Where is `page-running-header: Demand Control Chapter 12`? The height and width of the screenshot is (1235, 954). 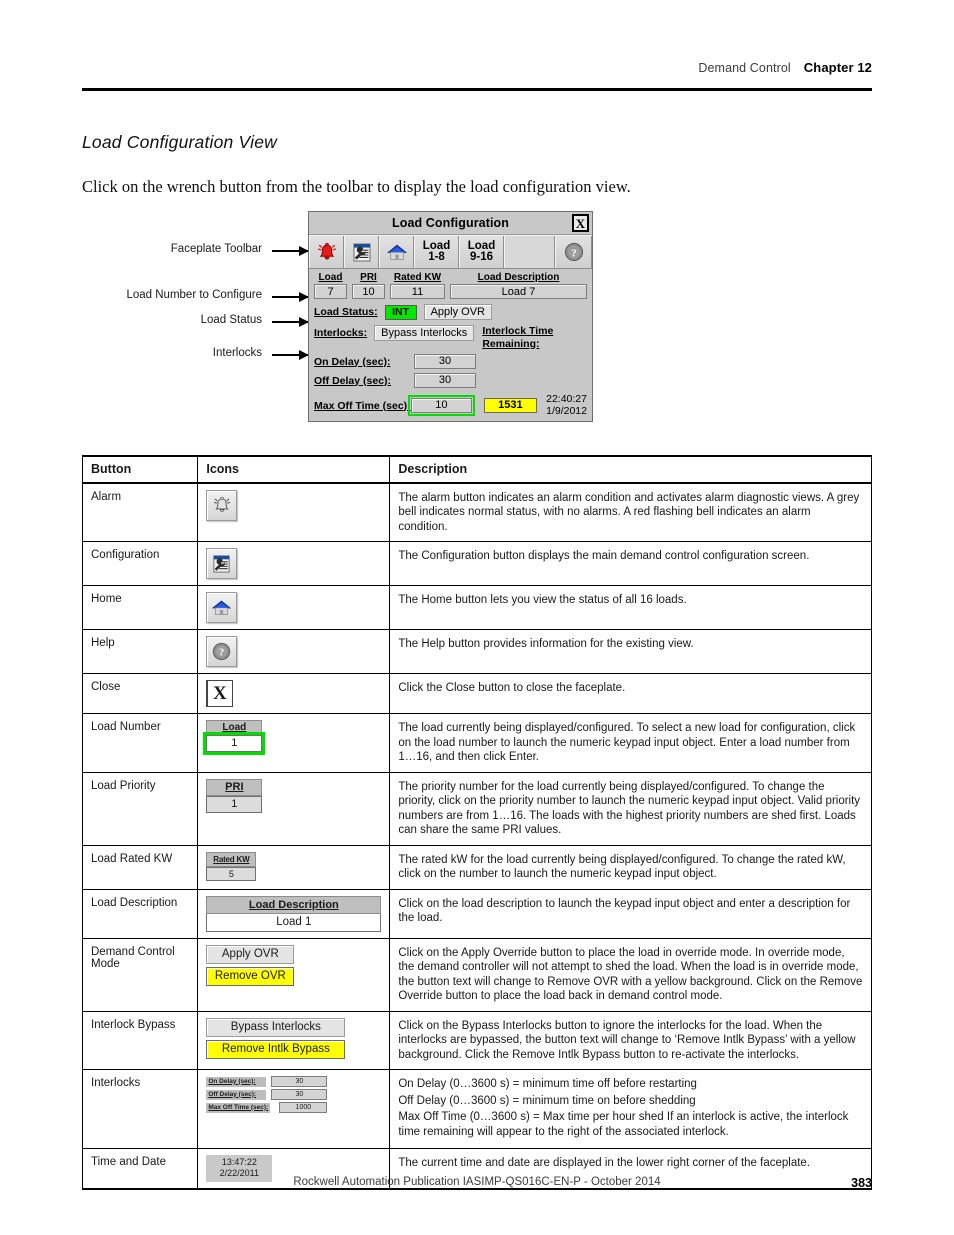
page-running-header: Demand Control Chapter 12 is located at coordinates (477, 67).